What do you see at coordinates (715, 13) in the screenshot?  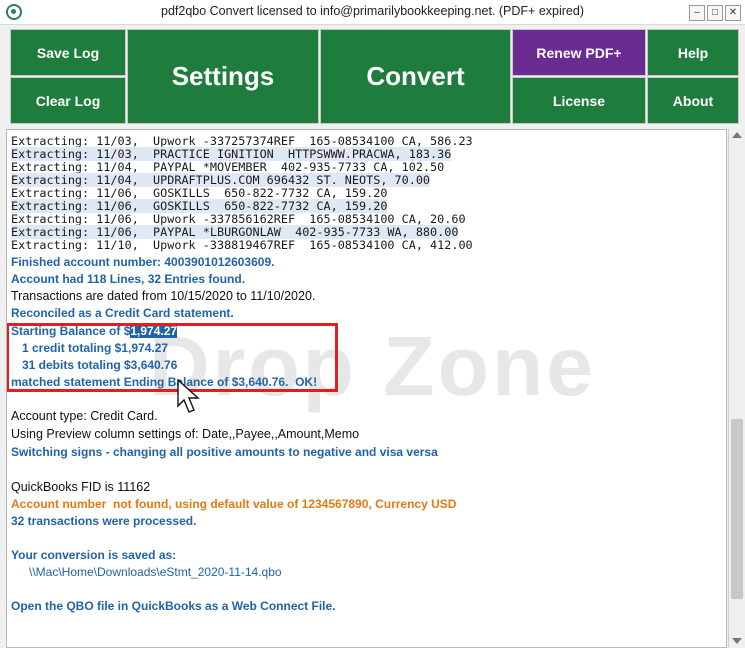 I see `maximize-icon: □` at bounding box center [715, 13].